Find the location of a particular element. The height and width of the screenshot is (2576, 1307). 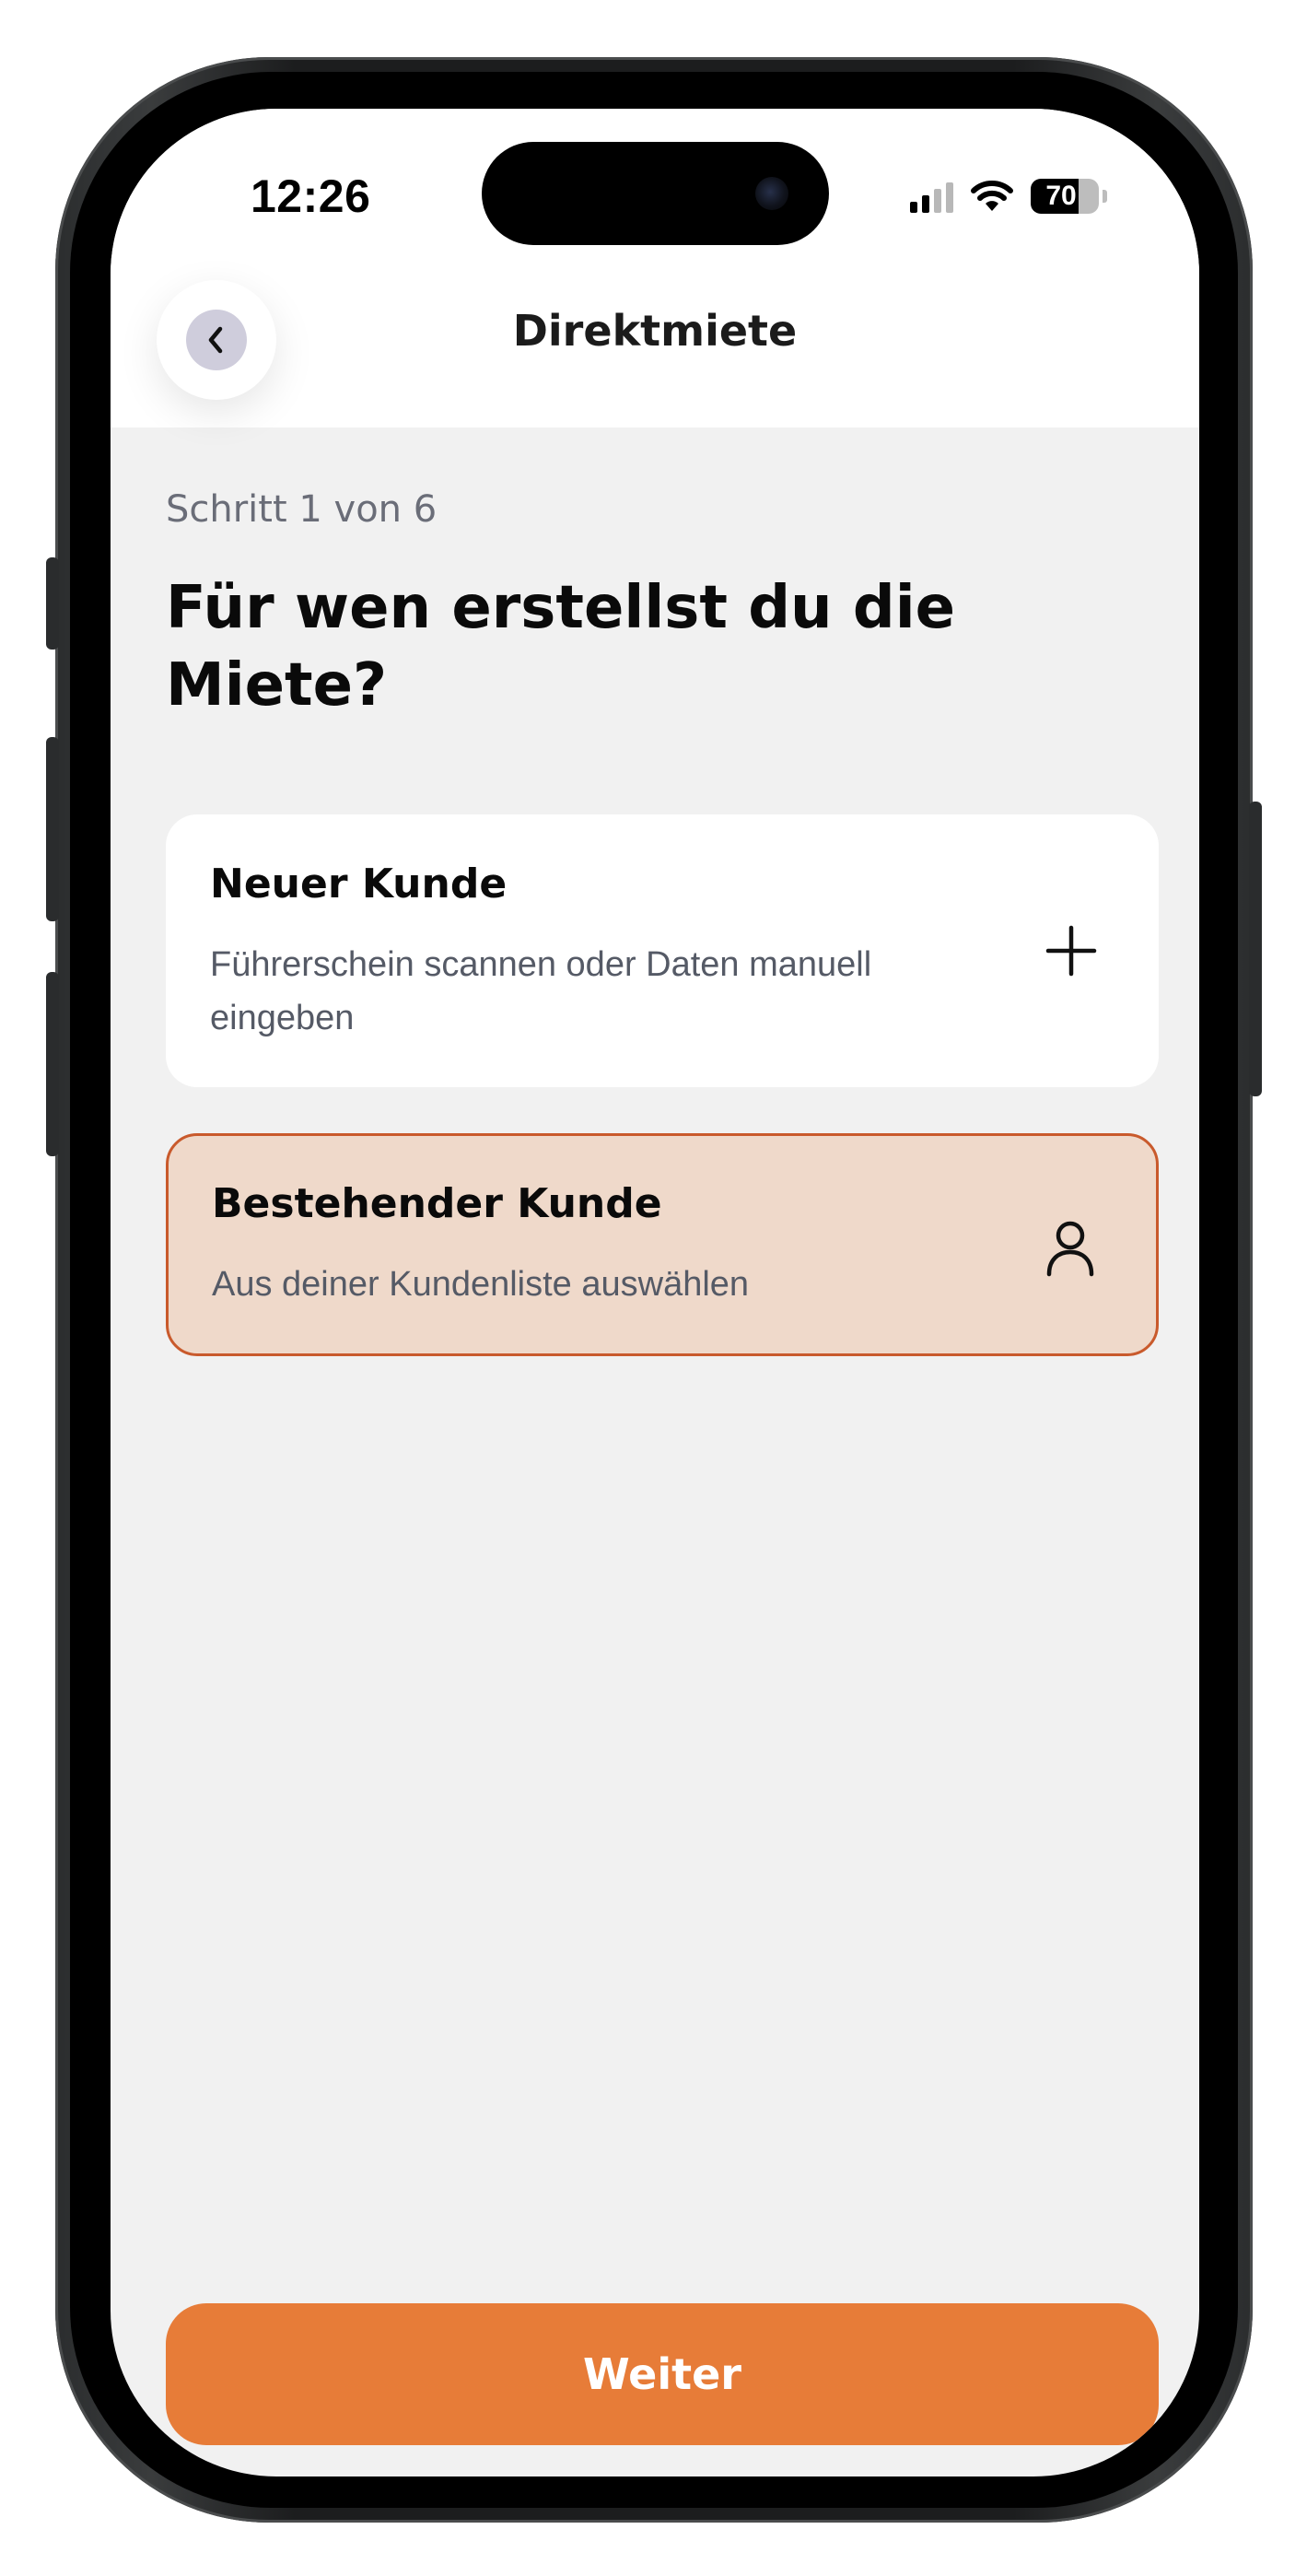

status-time: 12:26 is located at coordinates (311, 196).